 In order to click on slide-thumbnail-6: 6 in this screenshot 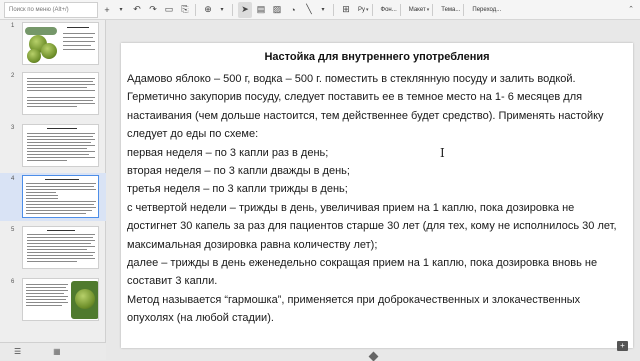, I will do `click(53, 300)`.